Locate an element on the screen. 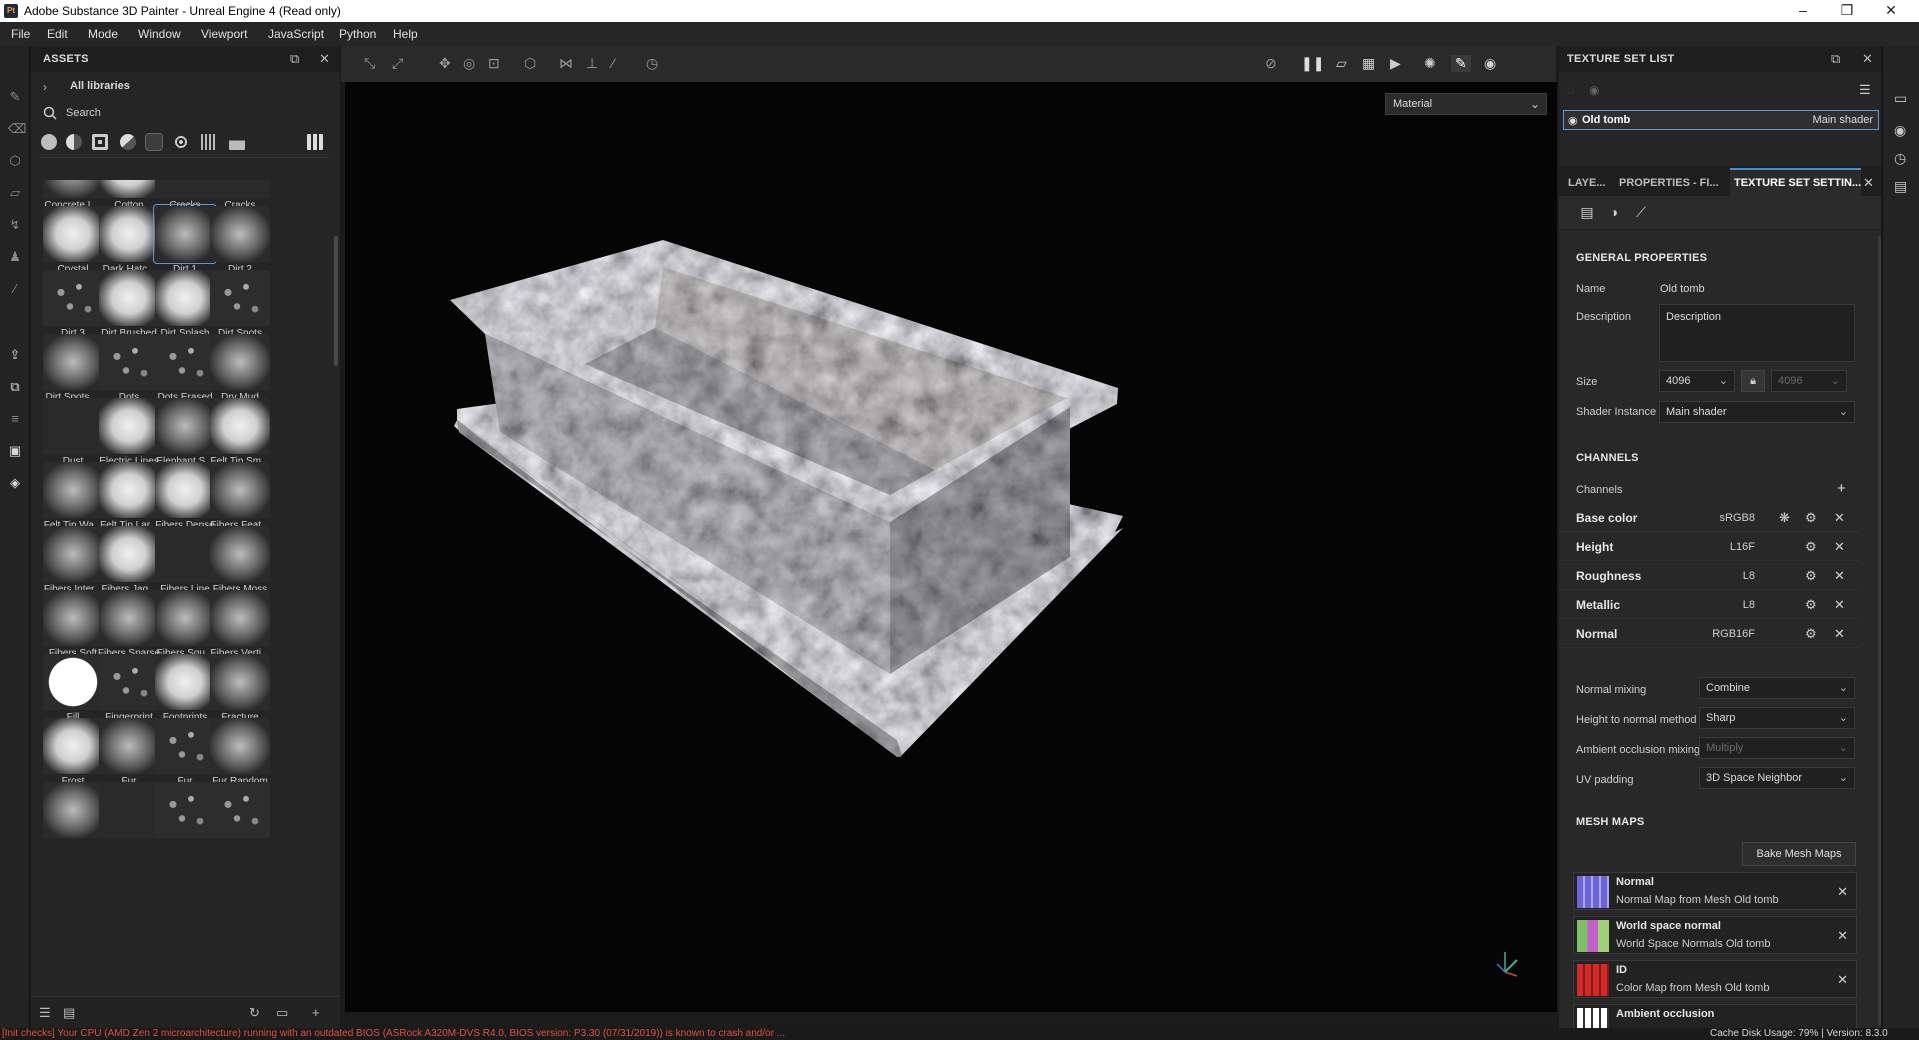 The image size is (1919, 1040). bake-mesh-maps-button: Bake Mesh Maps is located at coordinates (1799, 854).